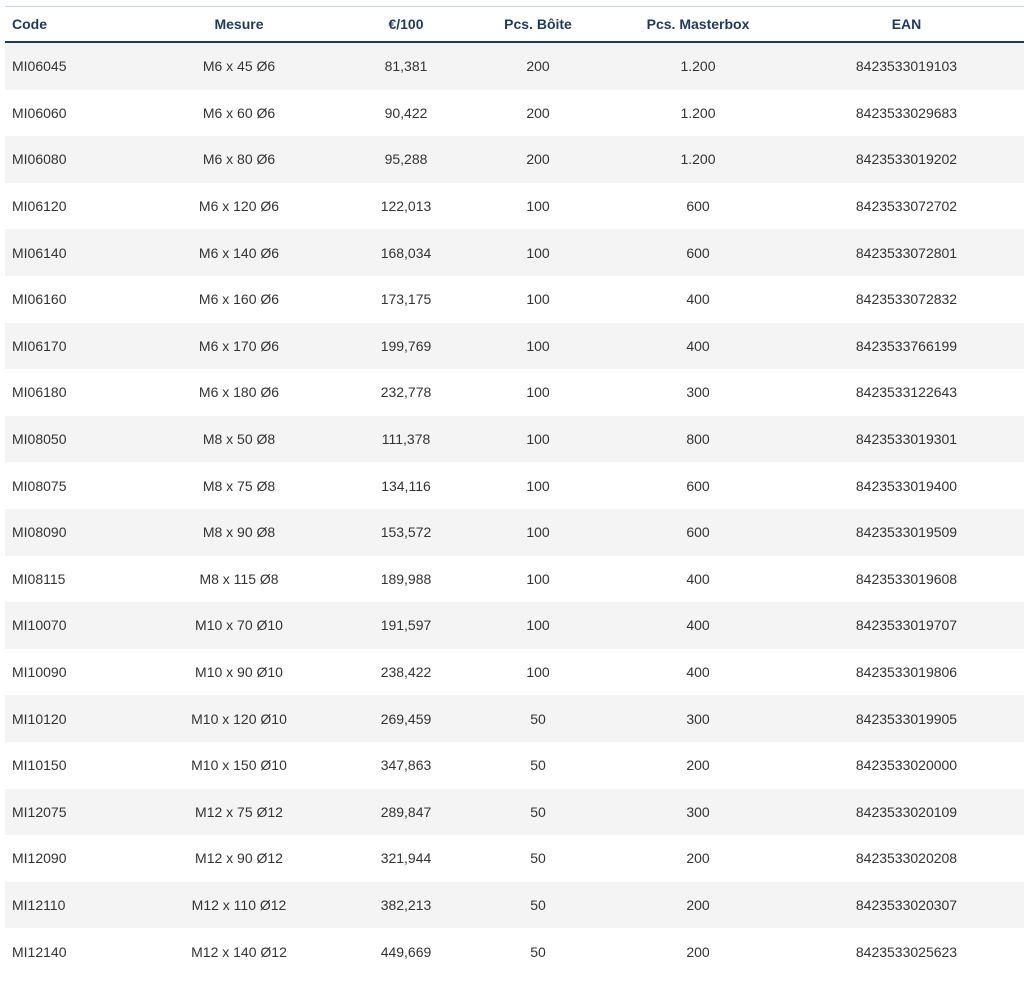  I want to click on cell-code: MI12075, so click(39, 811).